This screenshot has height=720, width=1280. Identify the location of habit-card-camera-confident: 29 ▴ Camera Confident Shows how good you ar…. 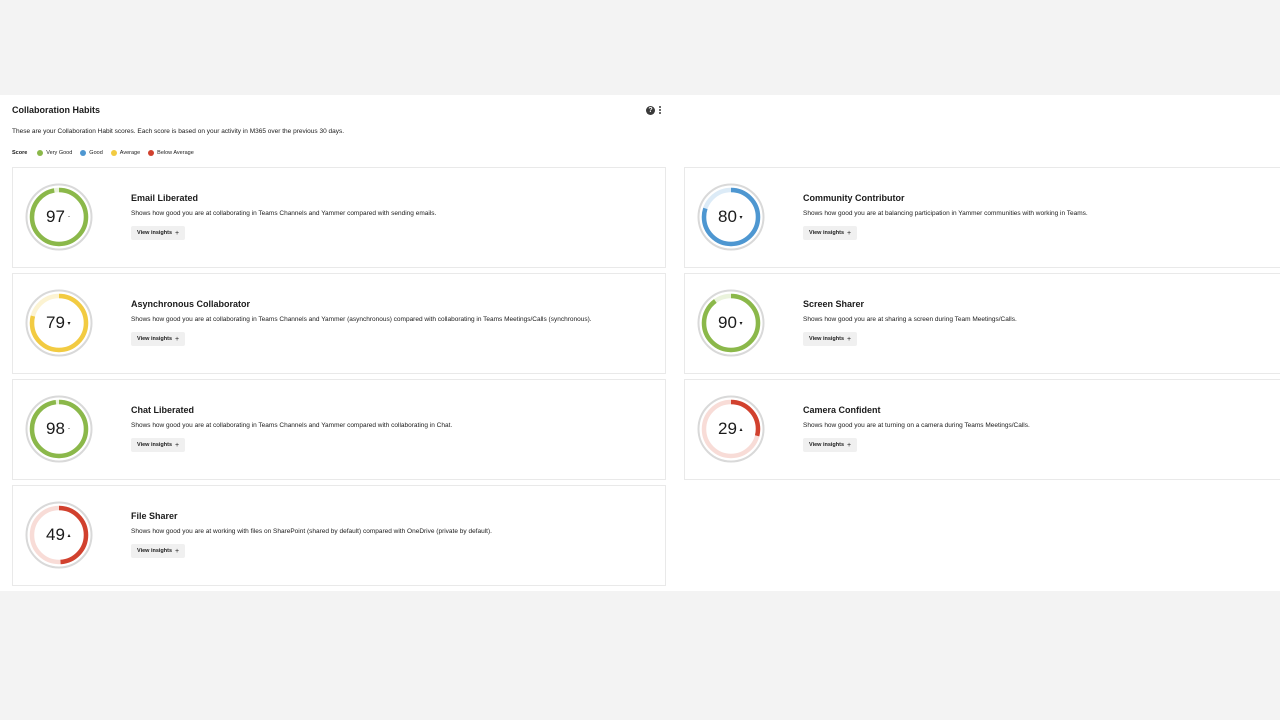
(982, 429).